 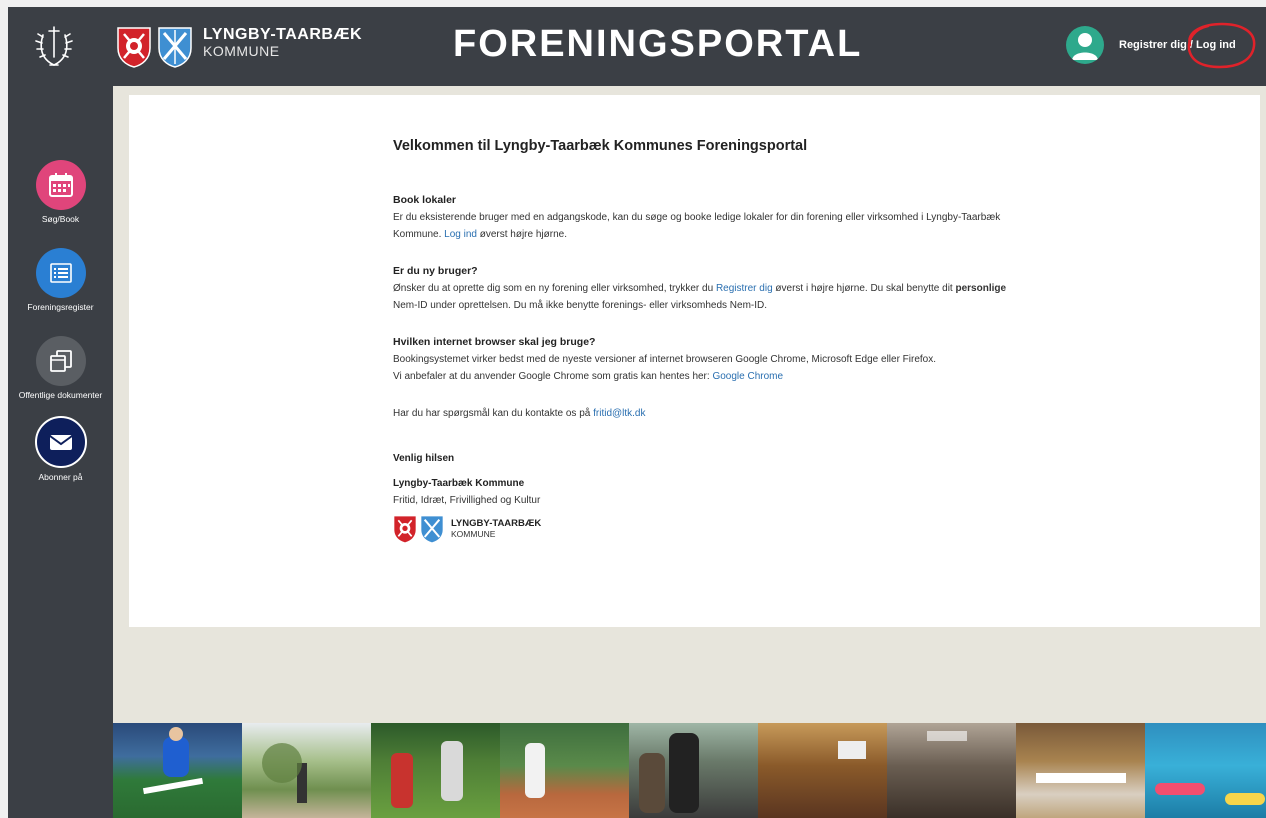 I want to click on sidebar-item-label: Foreningsregister, so click(x=60, y=307).